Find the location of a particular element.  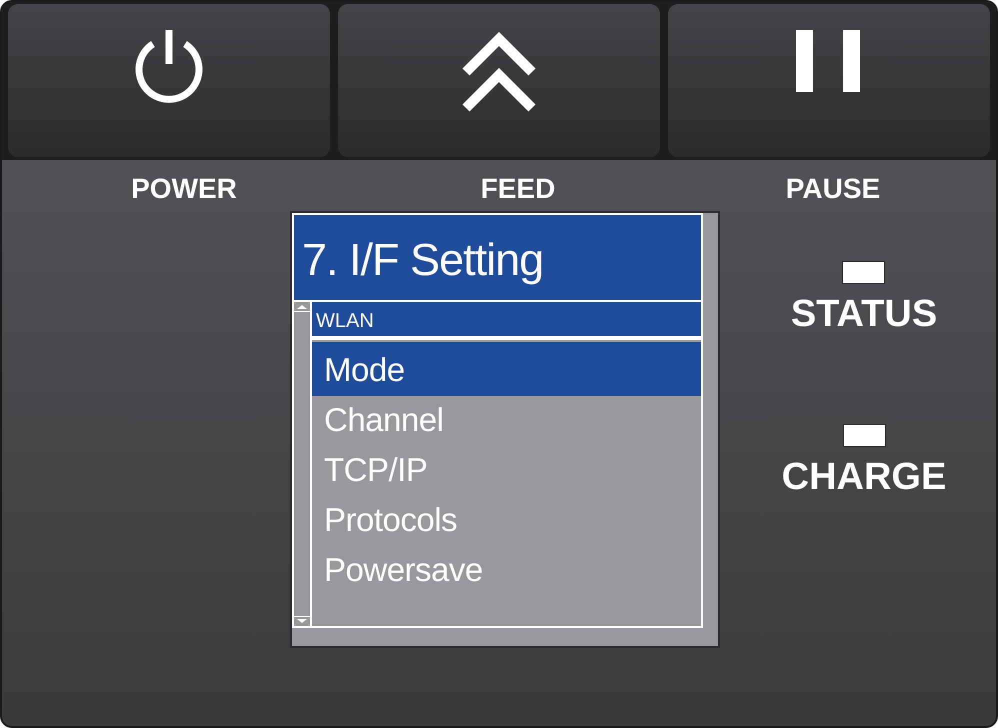

pause-button is located at coordinates (829, 80).